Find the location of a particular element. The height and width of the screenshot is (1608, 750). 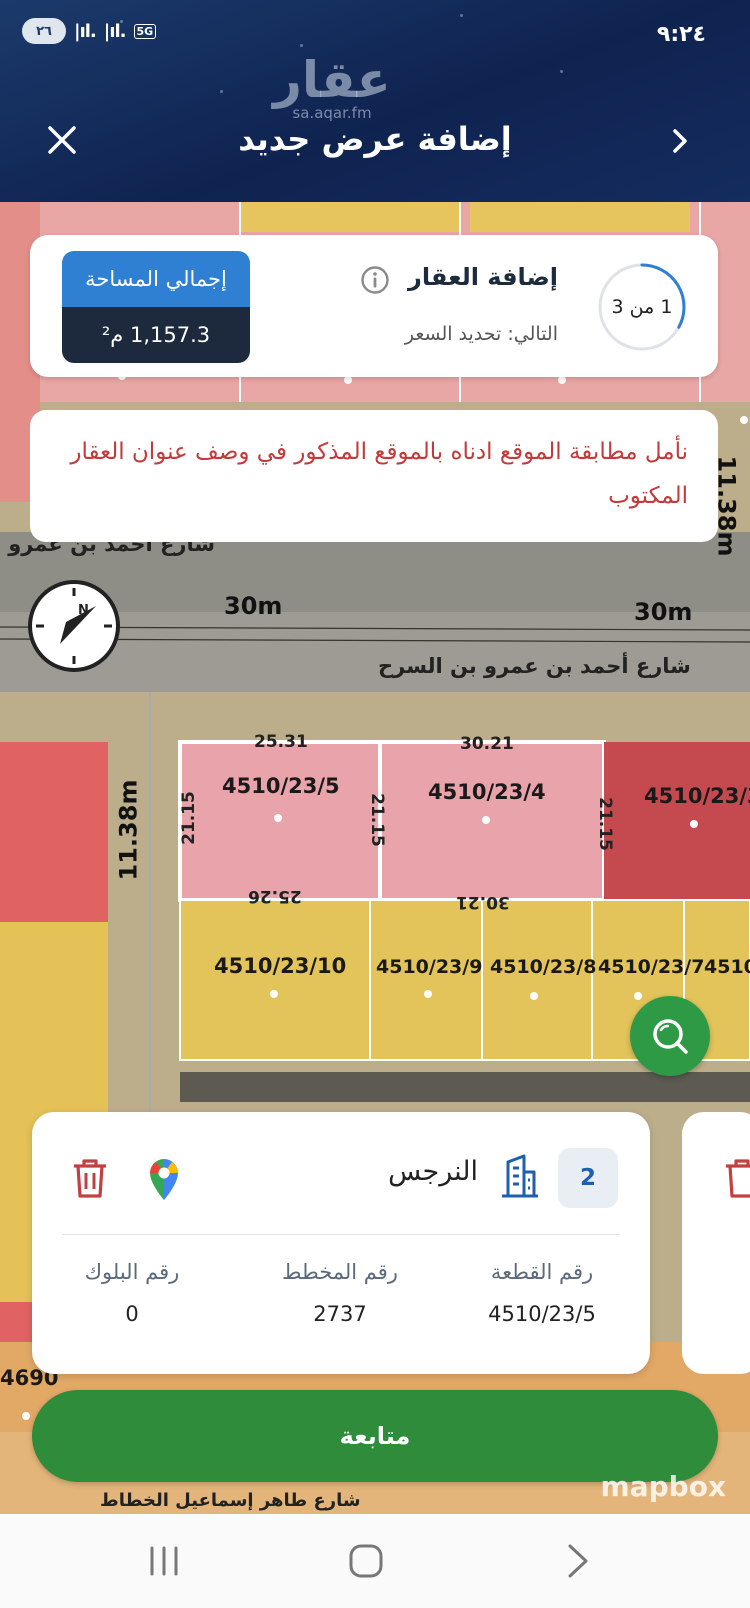

plot-label: 4510/23/9 is located at coordinates (429, 967).